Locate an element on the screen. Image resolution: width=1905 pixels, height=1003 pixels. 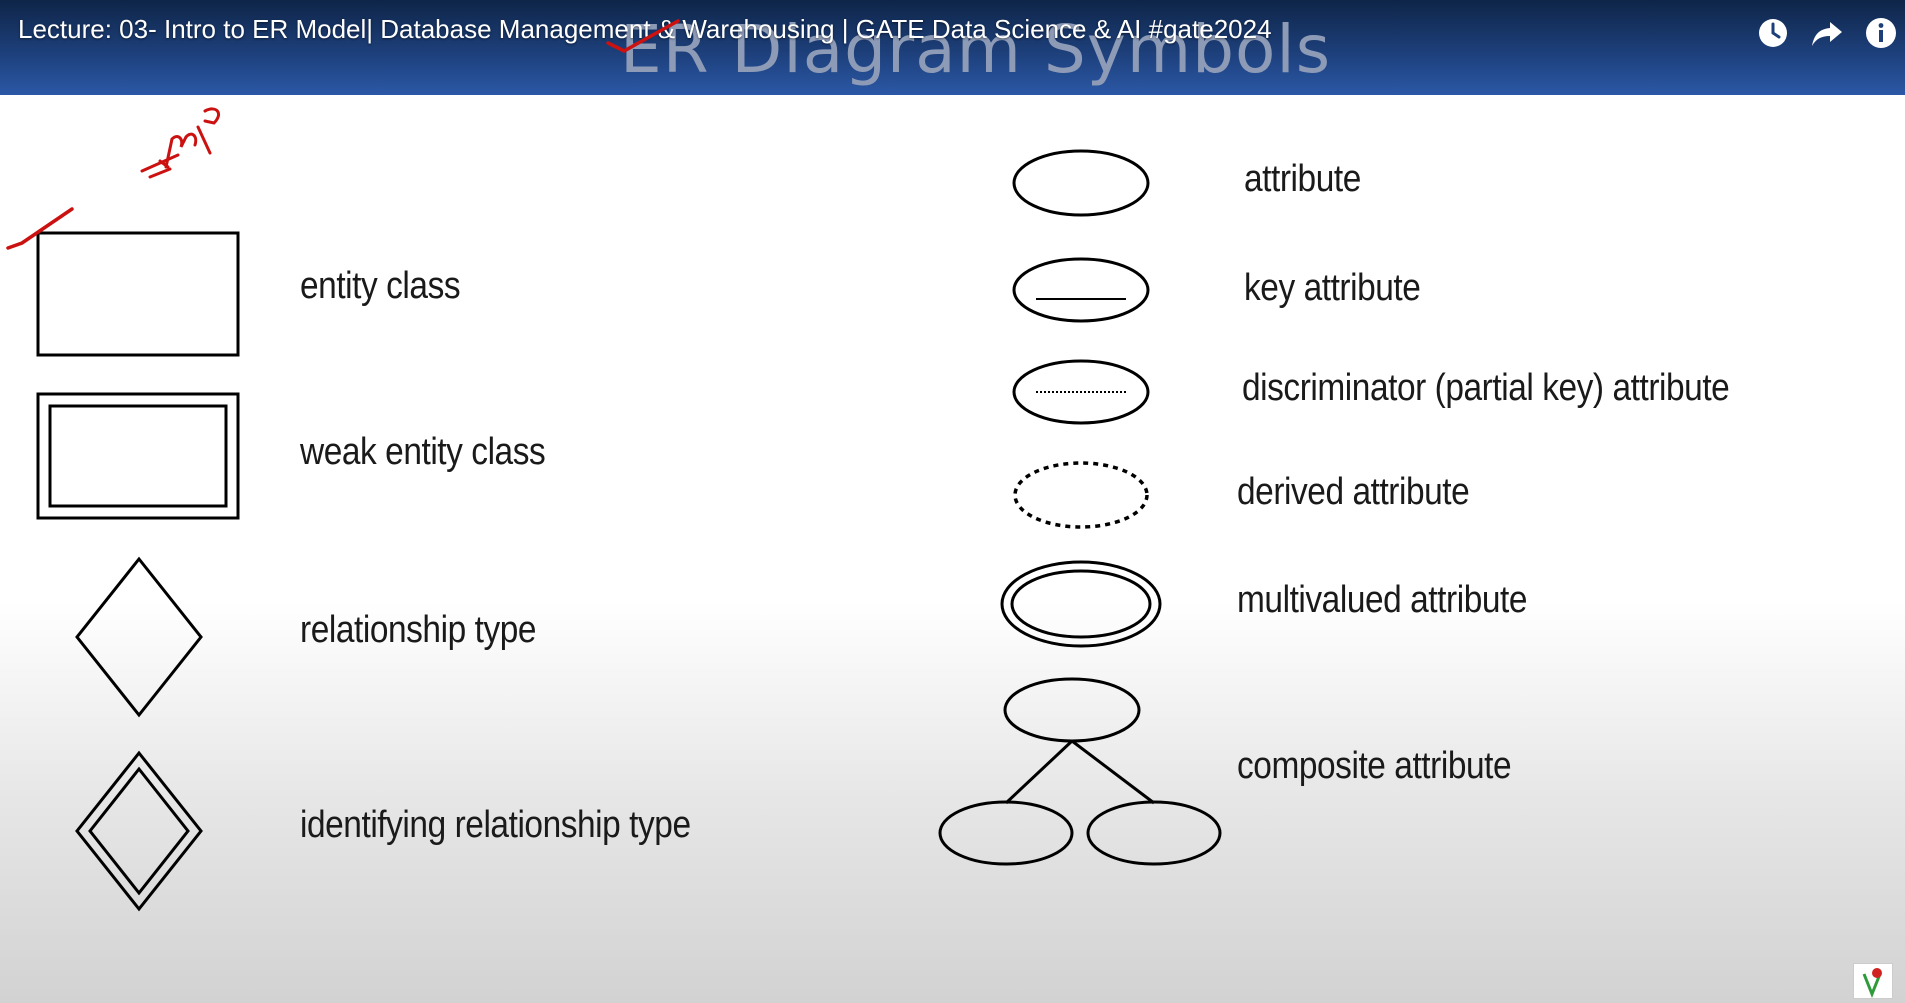
channel-logo is located at coordinates (1873, 981).